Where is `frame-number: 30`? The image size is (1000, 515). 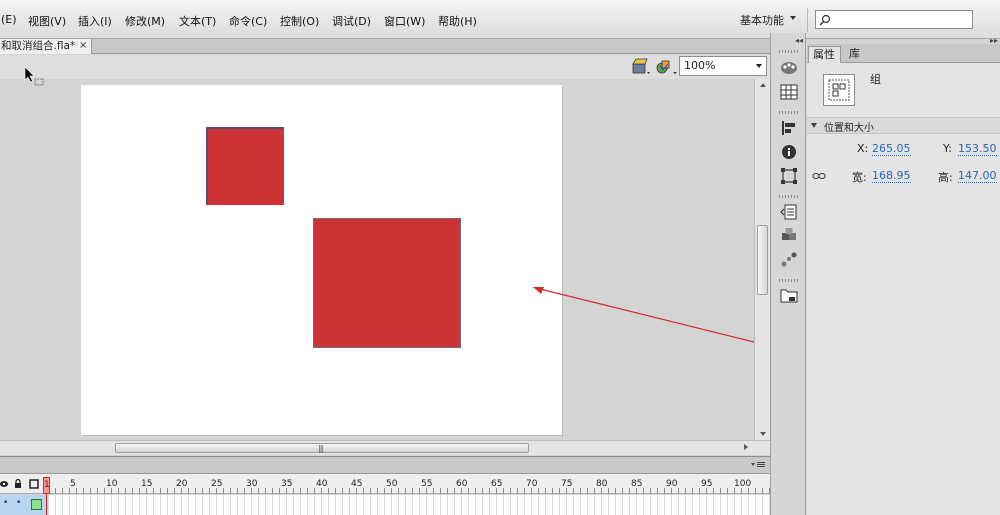
frame-number: 30 is located at coordinates (252, 484).